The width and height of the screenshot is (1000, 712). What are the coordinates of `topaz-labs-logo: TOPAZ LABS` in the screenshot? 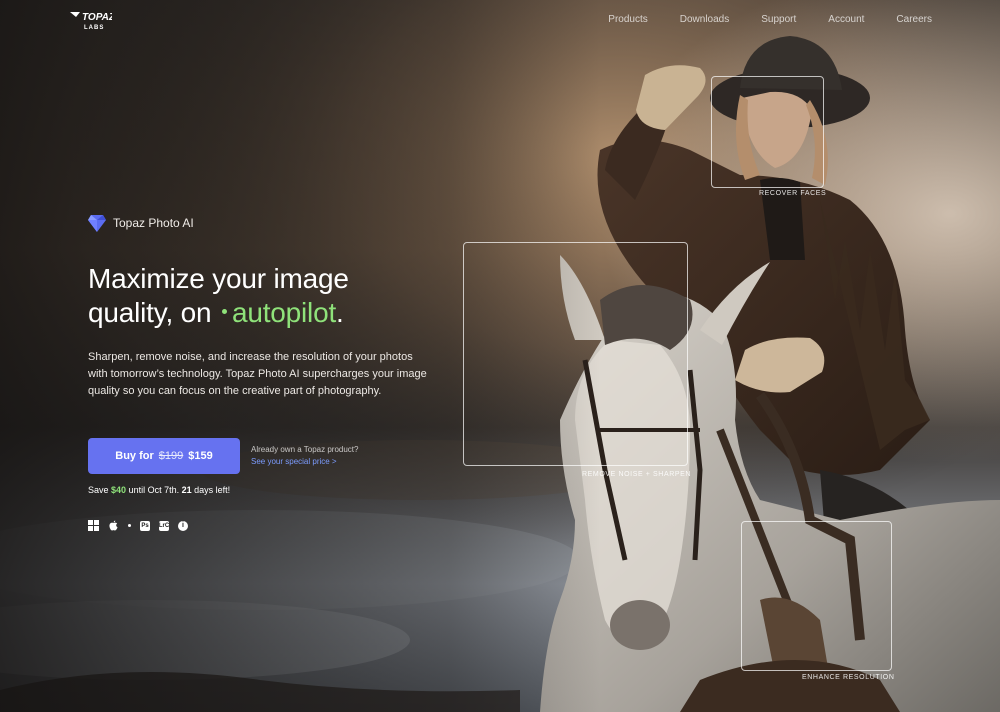 It's located at (90, 20).